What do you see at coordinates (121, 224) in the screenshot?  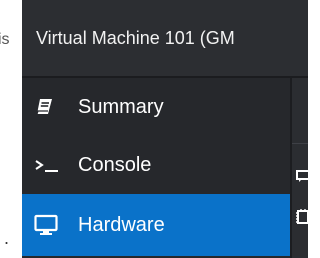 I see `nav-label-hardware: Hardware` at bounding box center [121, 224].